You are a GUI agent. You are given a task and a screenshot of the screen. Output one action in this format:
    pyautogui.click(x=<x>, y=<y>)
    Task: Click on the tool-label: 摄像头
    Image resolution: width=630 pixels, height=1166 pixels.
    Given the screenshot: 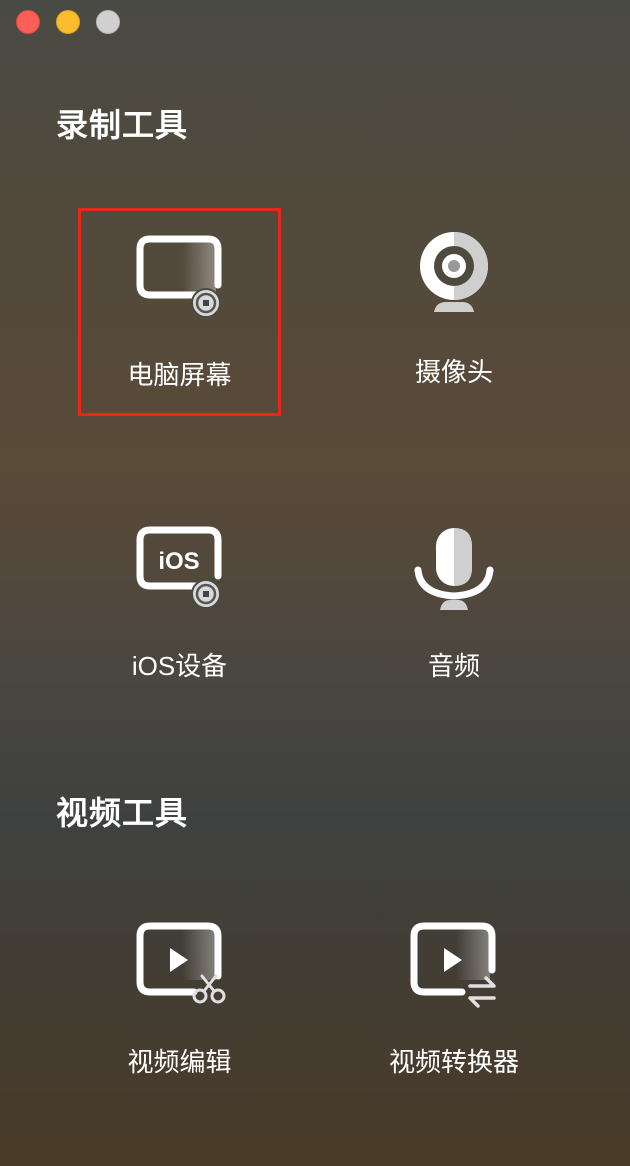 What is the action you would take?
    pyautogui.click(x=453, y=372)
    